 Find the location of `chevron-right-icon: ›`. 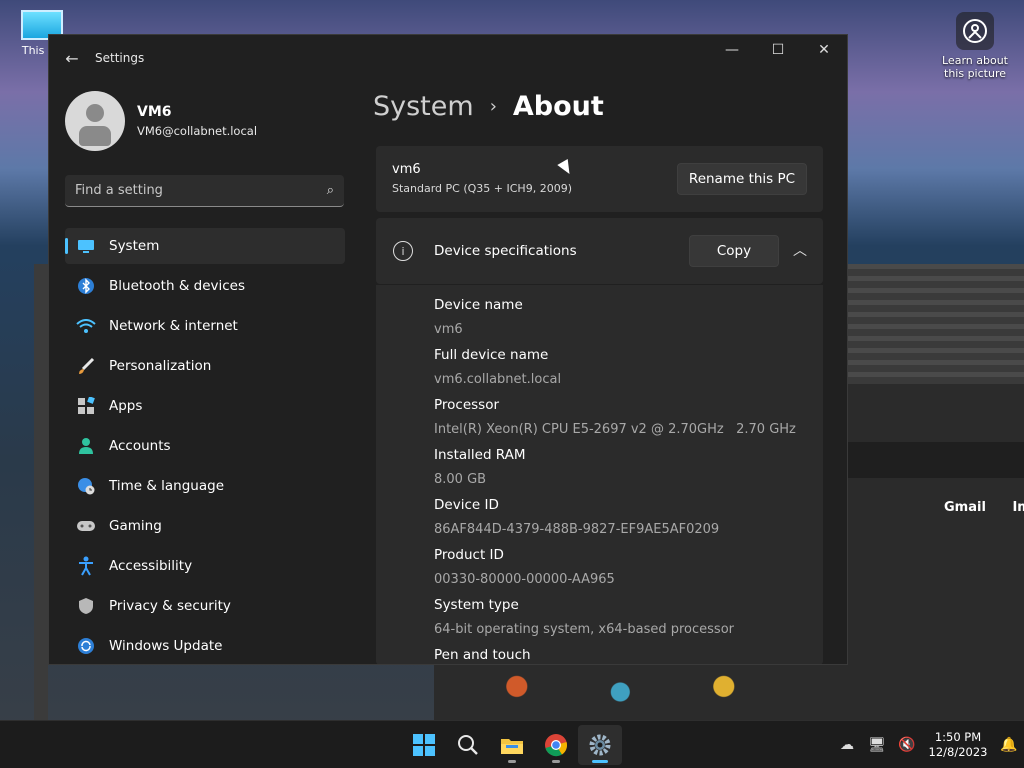

chevron-right-icon: › is located at coordinates (493, 106).